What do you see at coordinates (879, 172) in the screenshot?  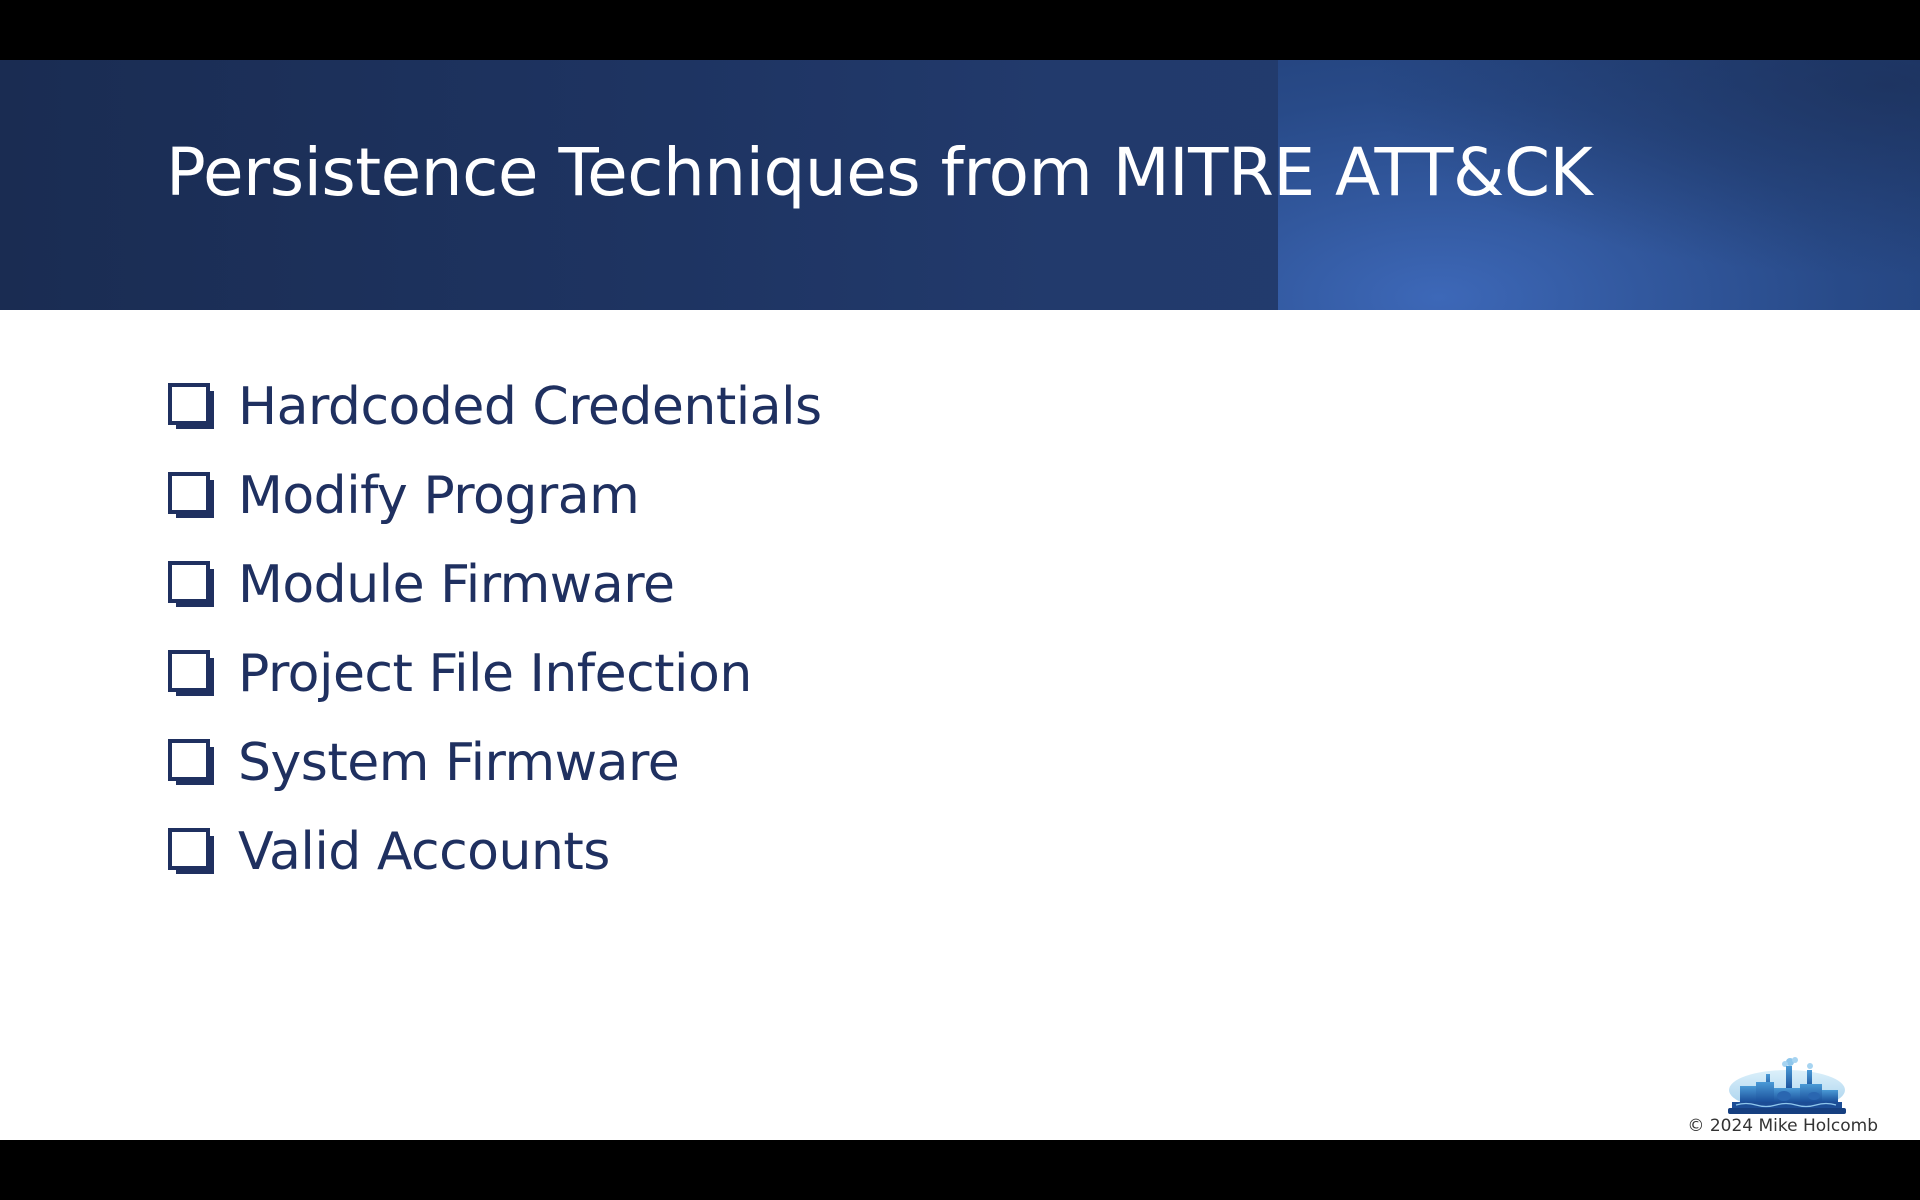 I see `slide-title: Persistence Techniques from MITRE ATT&CK` at bounding box center [879, 172].